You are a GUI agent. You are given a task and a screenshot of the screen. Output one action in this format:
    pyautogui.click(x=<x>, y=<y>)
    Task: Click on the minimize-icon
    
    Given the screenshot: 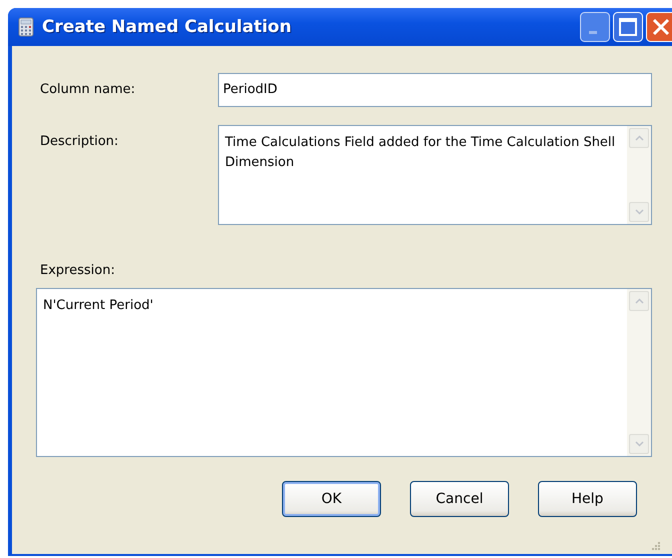 What is the action you would take?
    pyautogui.click(x=595, y=27)
    